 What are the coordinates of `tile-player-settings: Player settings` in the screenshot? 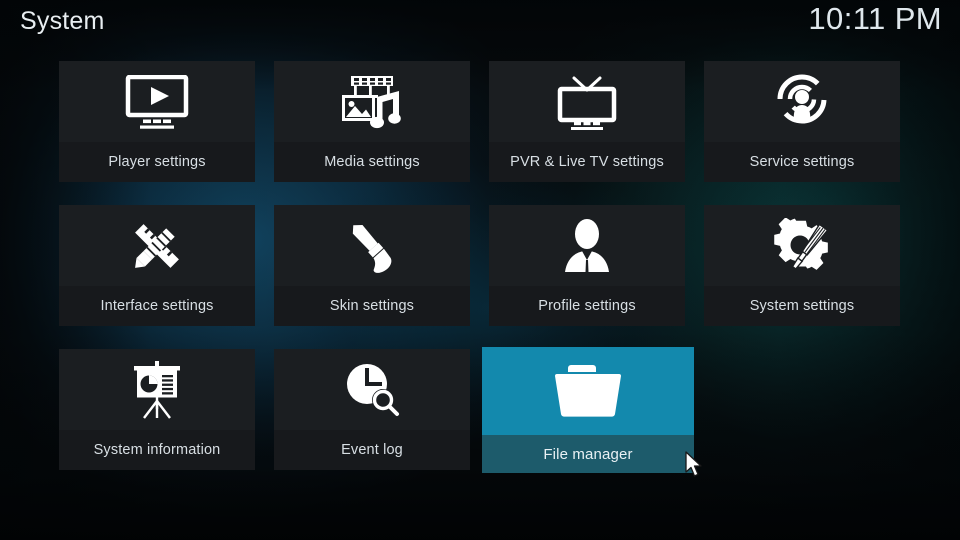 It's located at (157, 121).